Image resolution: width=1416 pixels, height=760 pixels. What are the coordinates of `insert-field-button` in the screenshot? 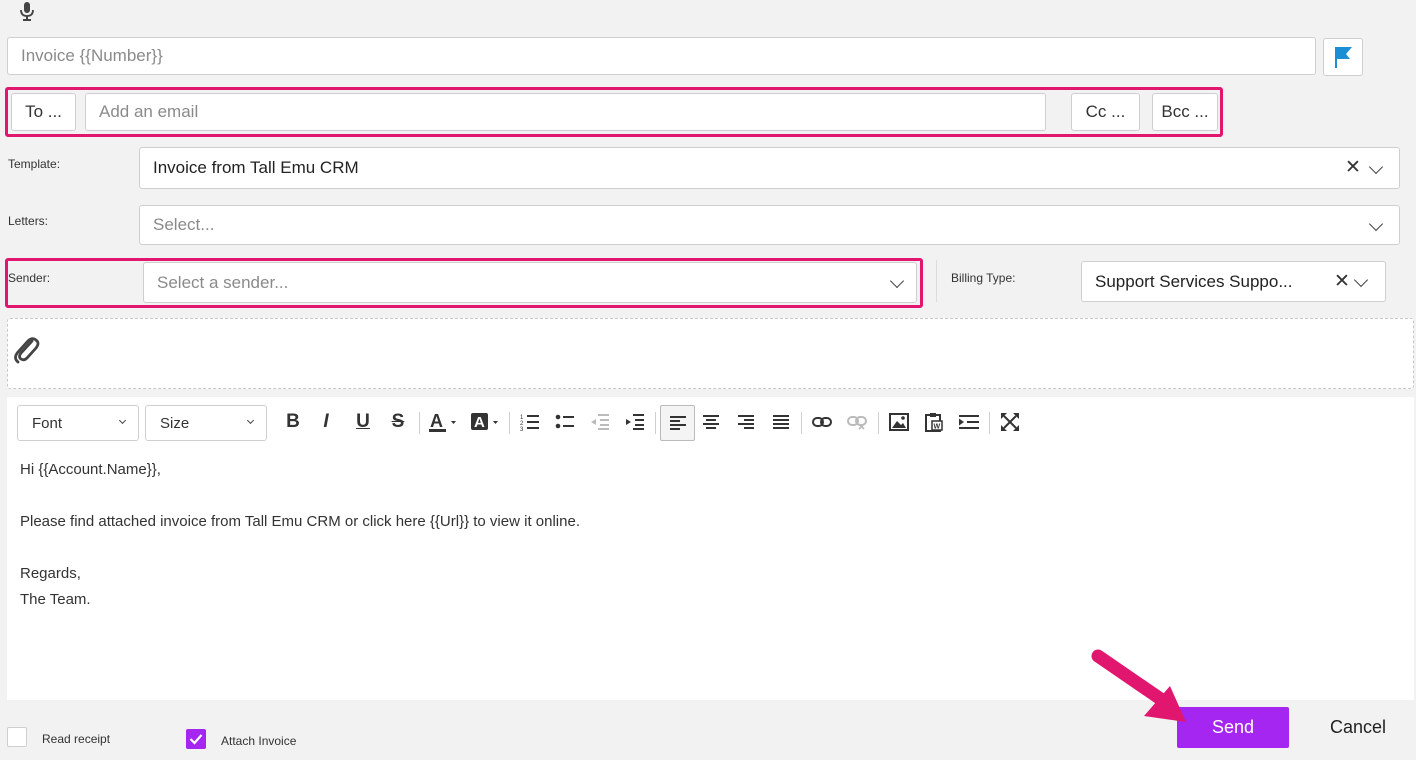 It's located at (969, 422).